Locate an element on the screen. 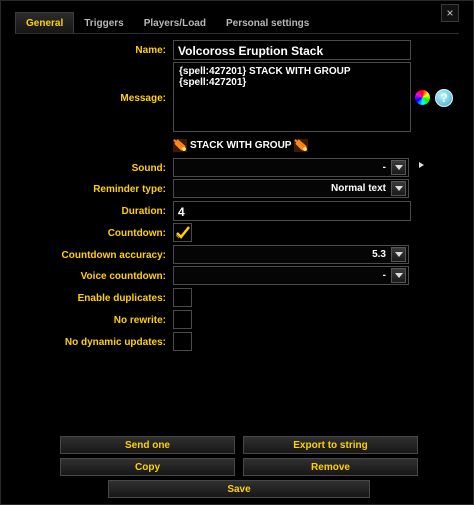  countdown-accuracy-label: Countdown accuracy: is located at coordinates (113, 255).